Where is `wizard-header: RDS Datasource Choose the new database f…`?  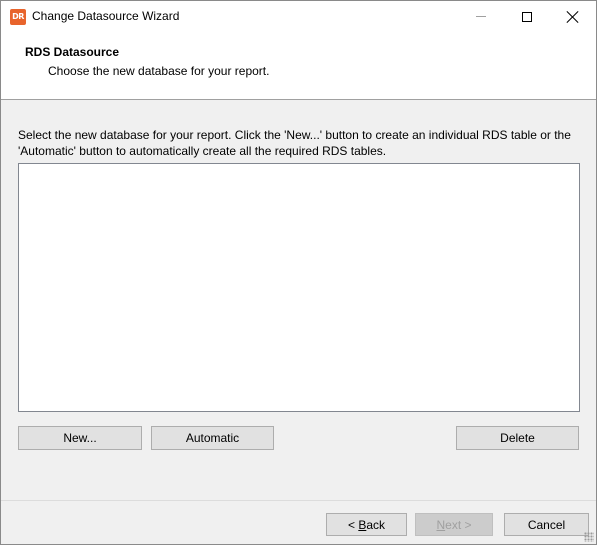
wizard-header: RDS Datasource Choose the new database f… is located at coordinates (298, 66).